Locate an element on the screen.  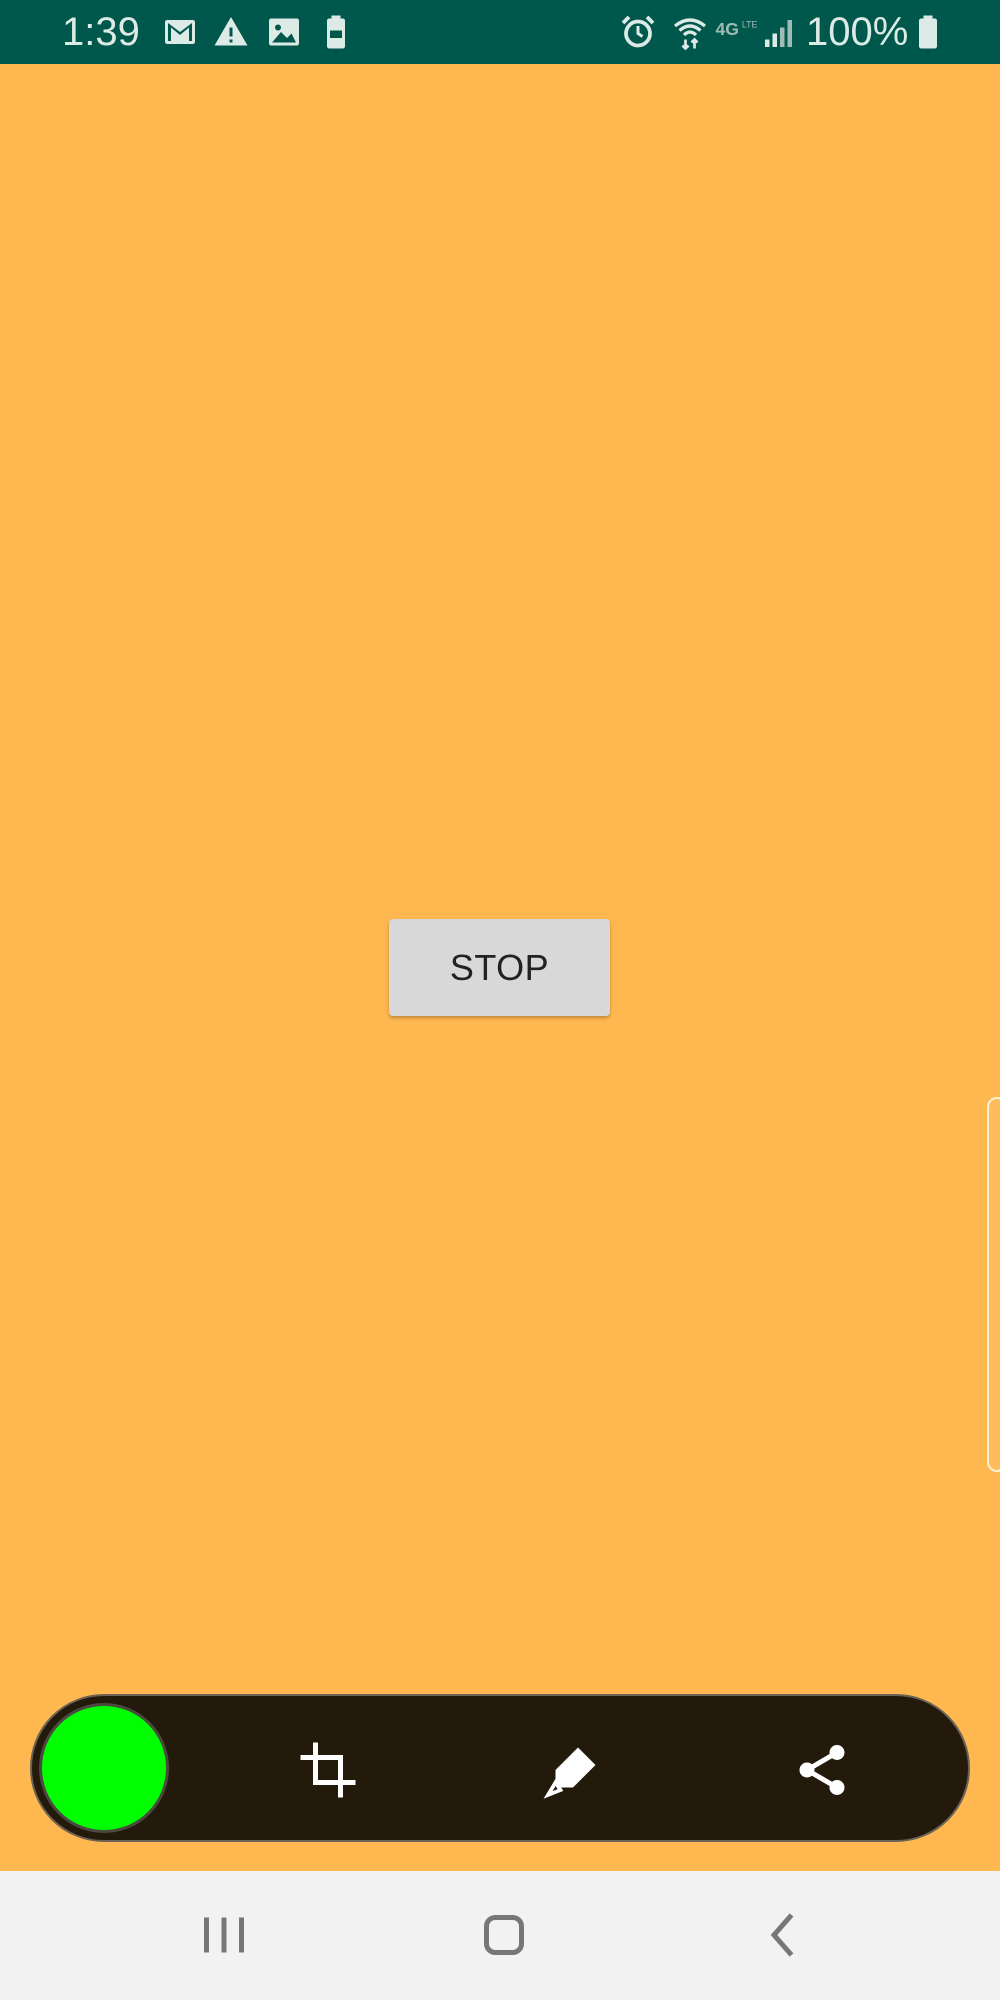
navigation-bar is located at coordinates (500, 1935).